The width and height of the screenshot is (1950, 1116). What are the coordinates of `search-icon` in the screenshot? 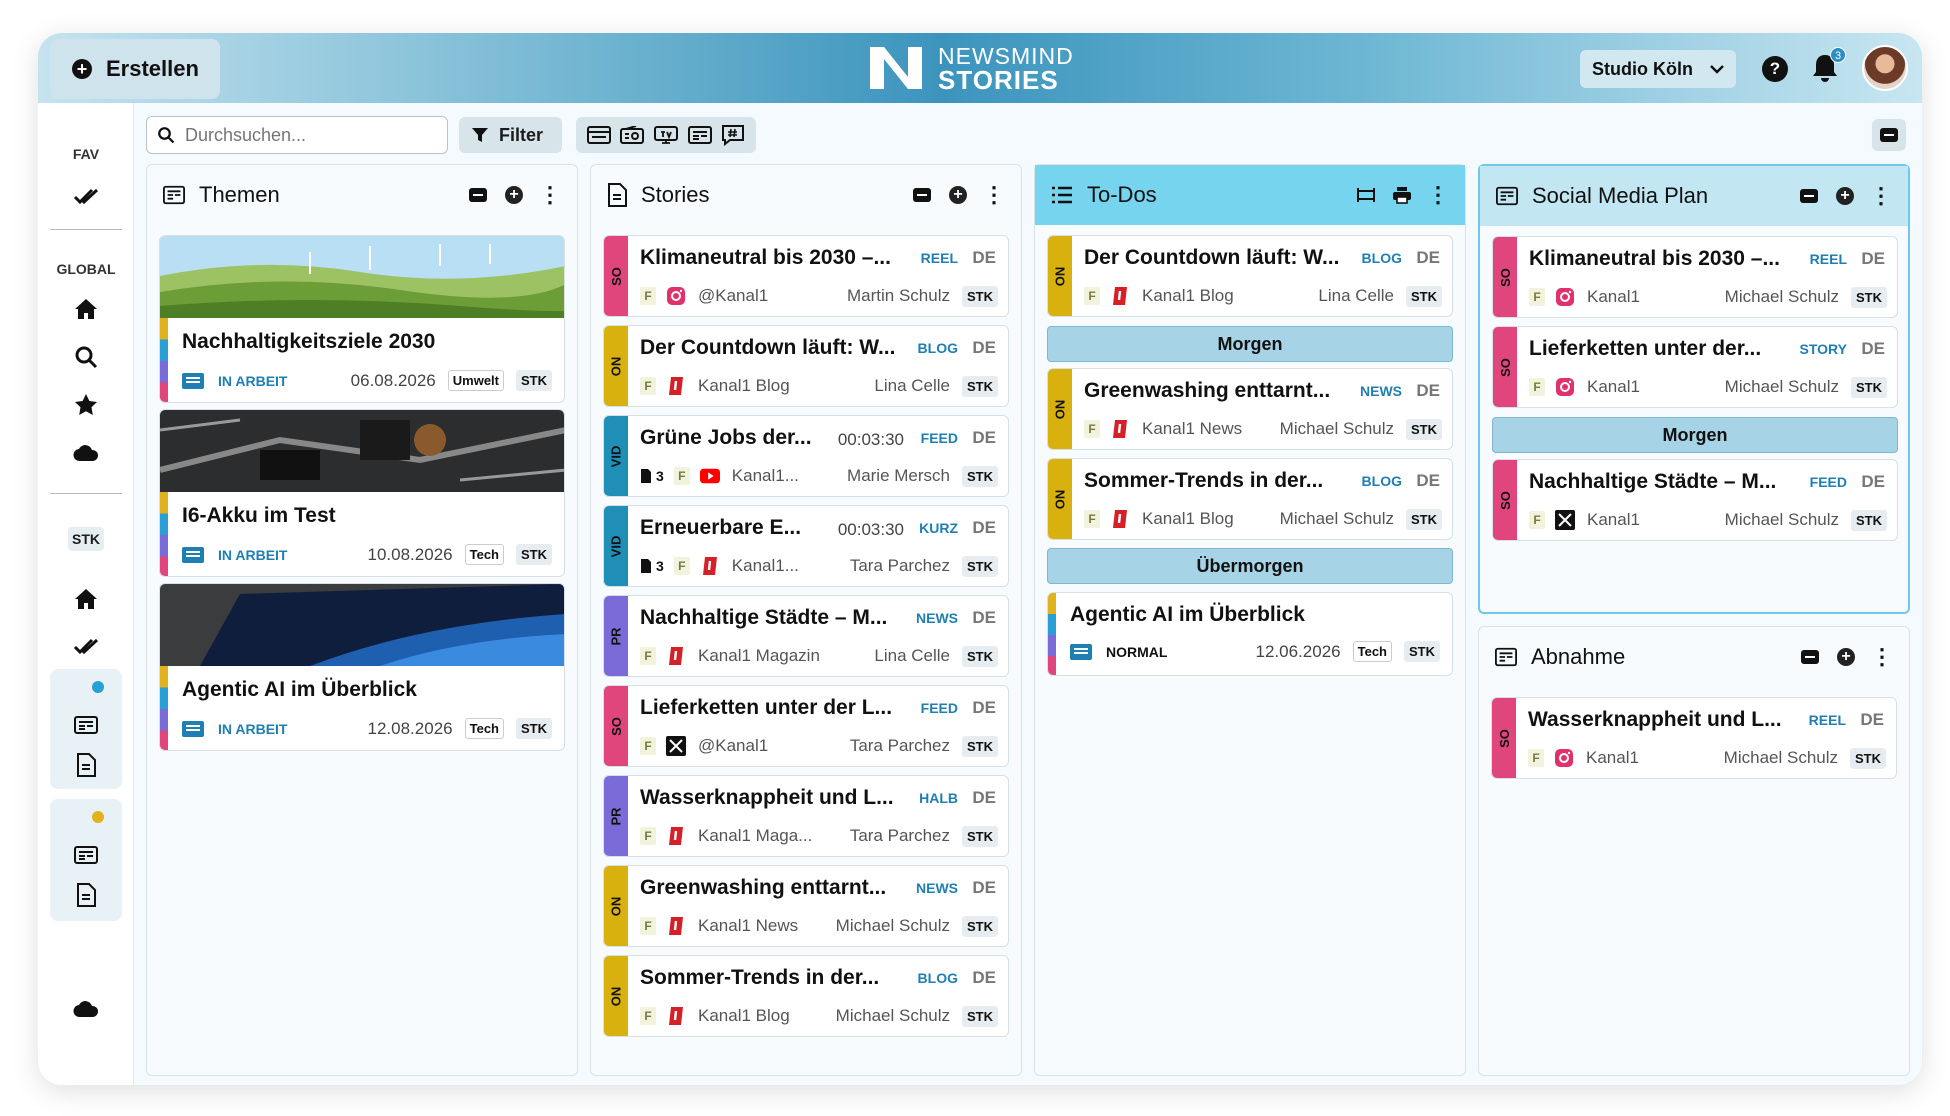 It's located at (86, 357).